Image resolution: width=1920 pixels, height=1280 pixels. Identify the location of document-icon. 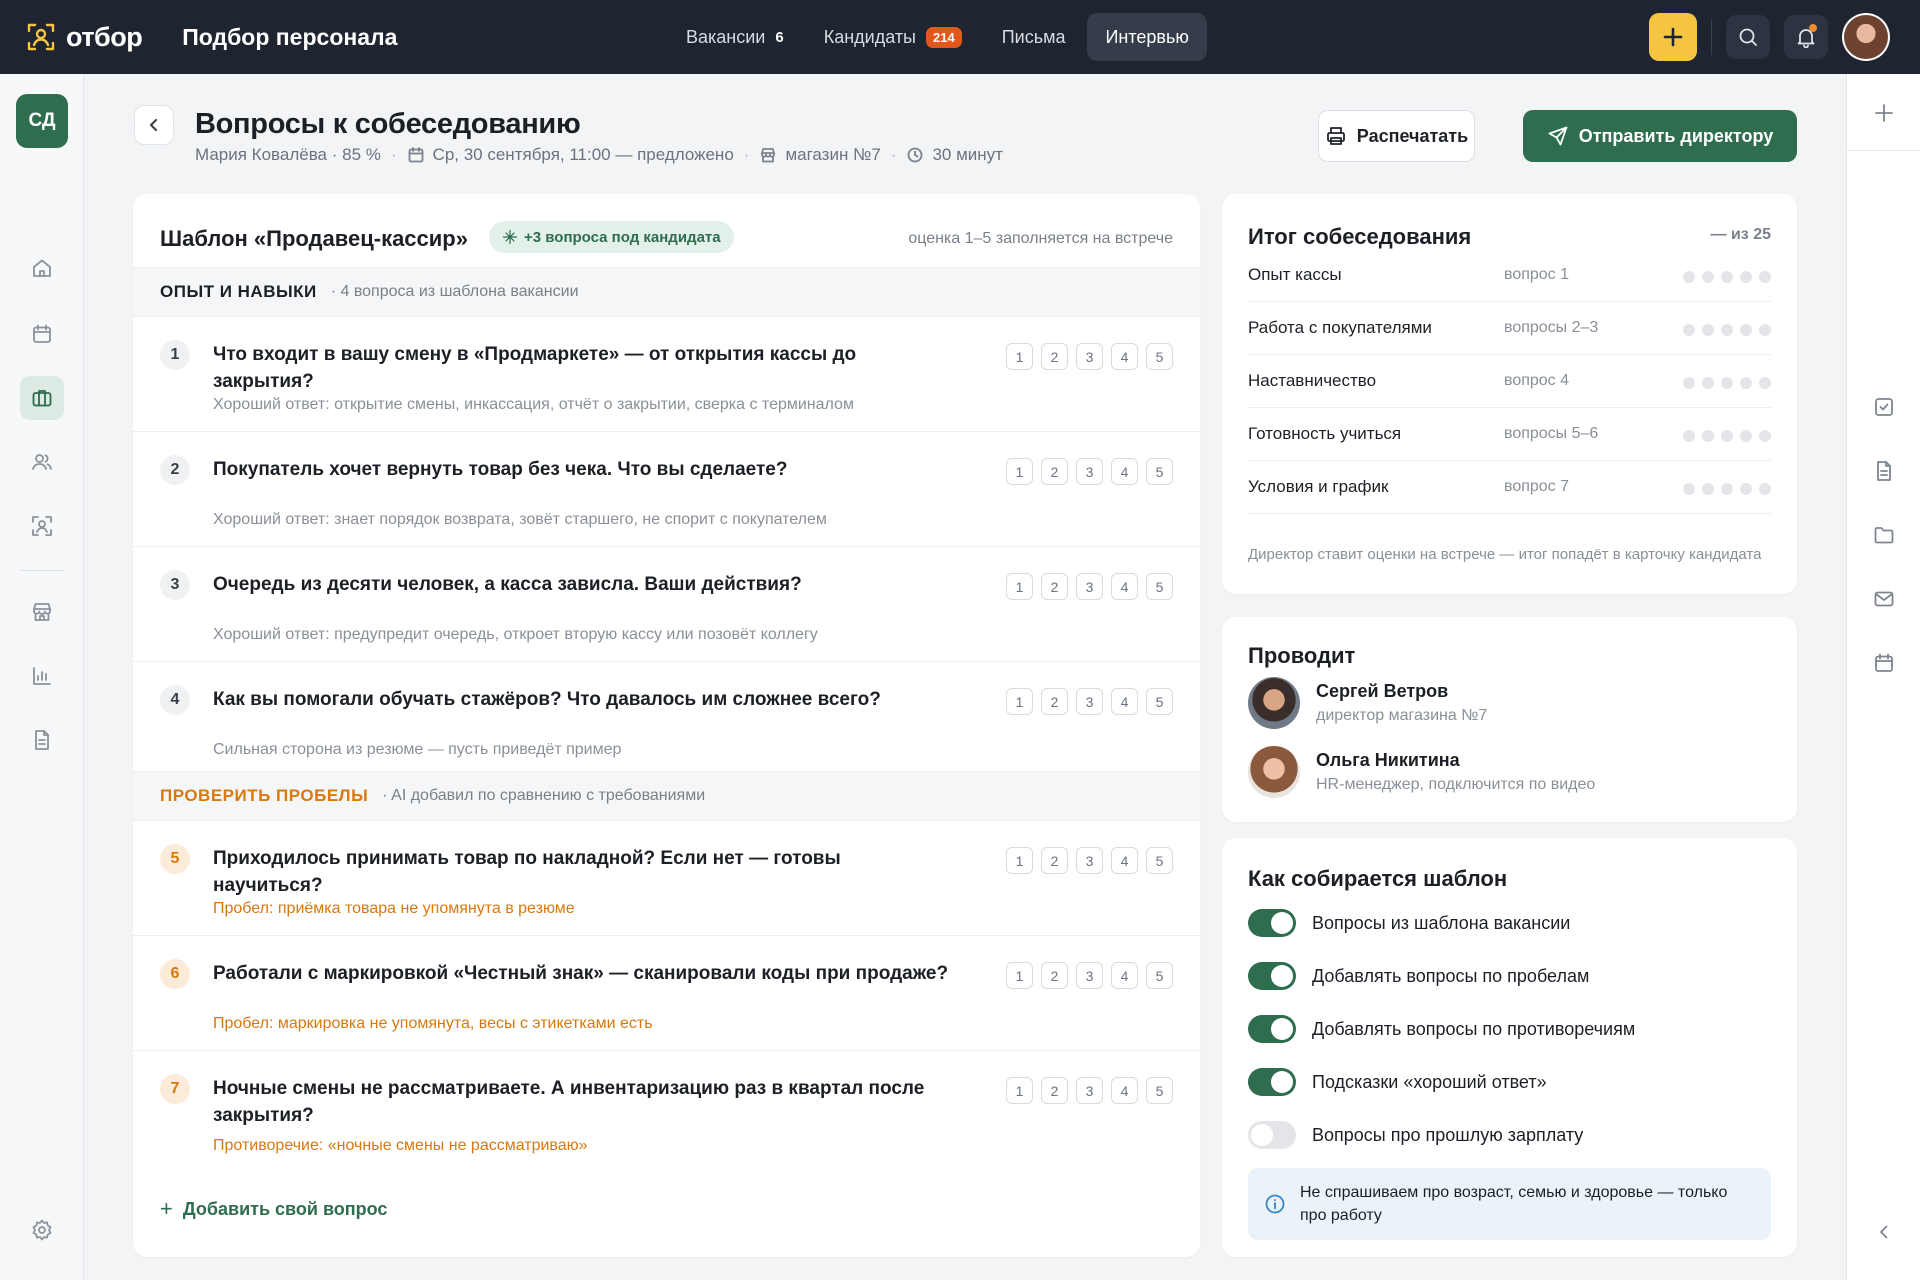
(42, 740).